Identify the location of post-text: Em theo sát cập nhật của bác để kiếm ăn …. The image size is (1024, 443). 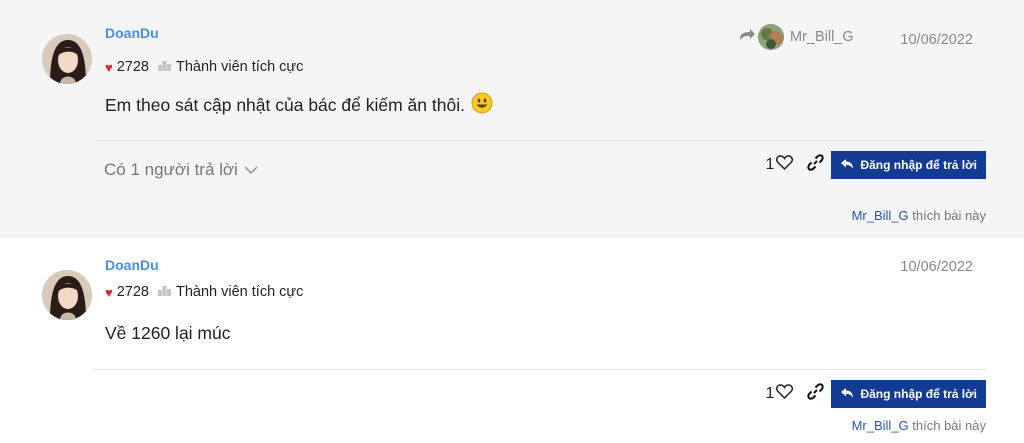
(285, 105).